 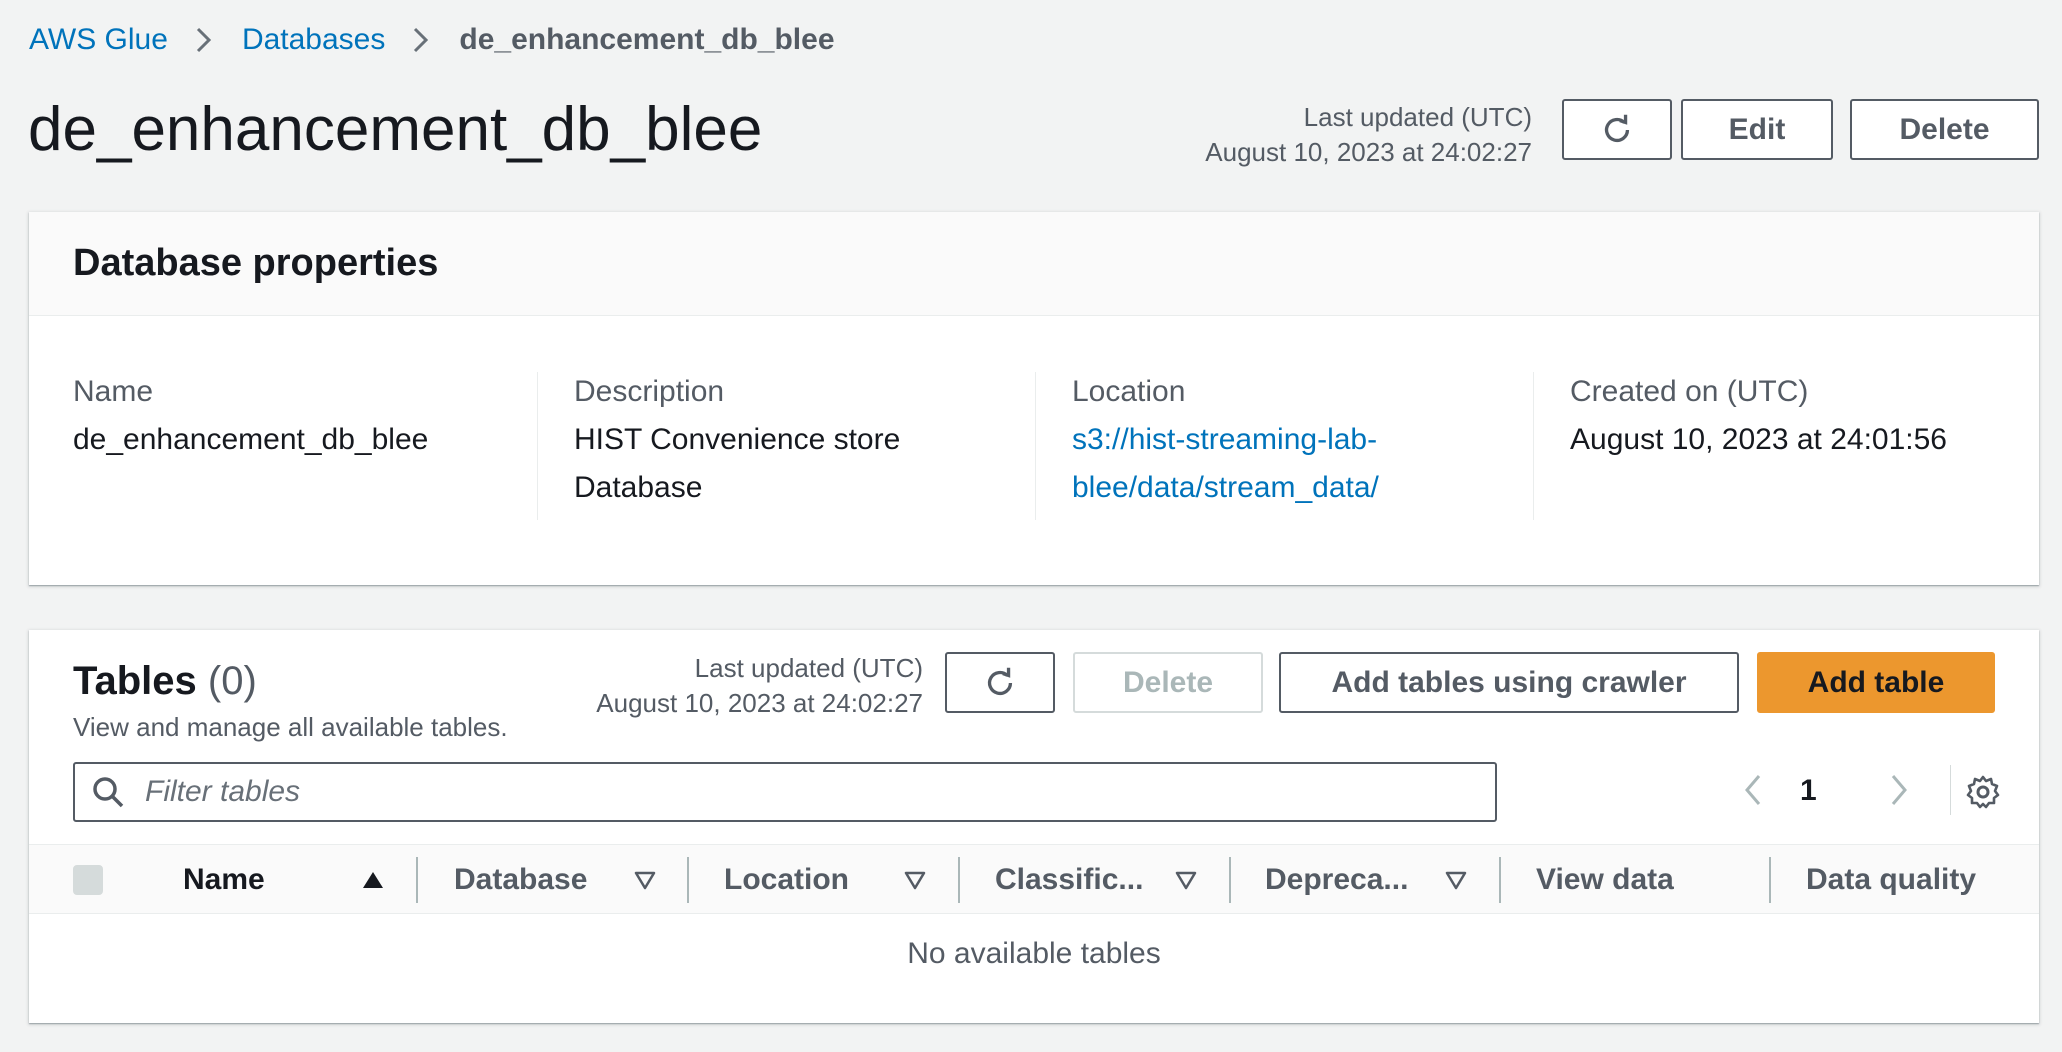 What do you see at coordinates (290, 727) in the screenshot?
I see `tables-description: View and manage all available tables.` at bounding box center [290, 727].